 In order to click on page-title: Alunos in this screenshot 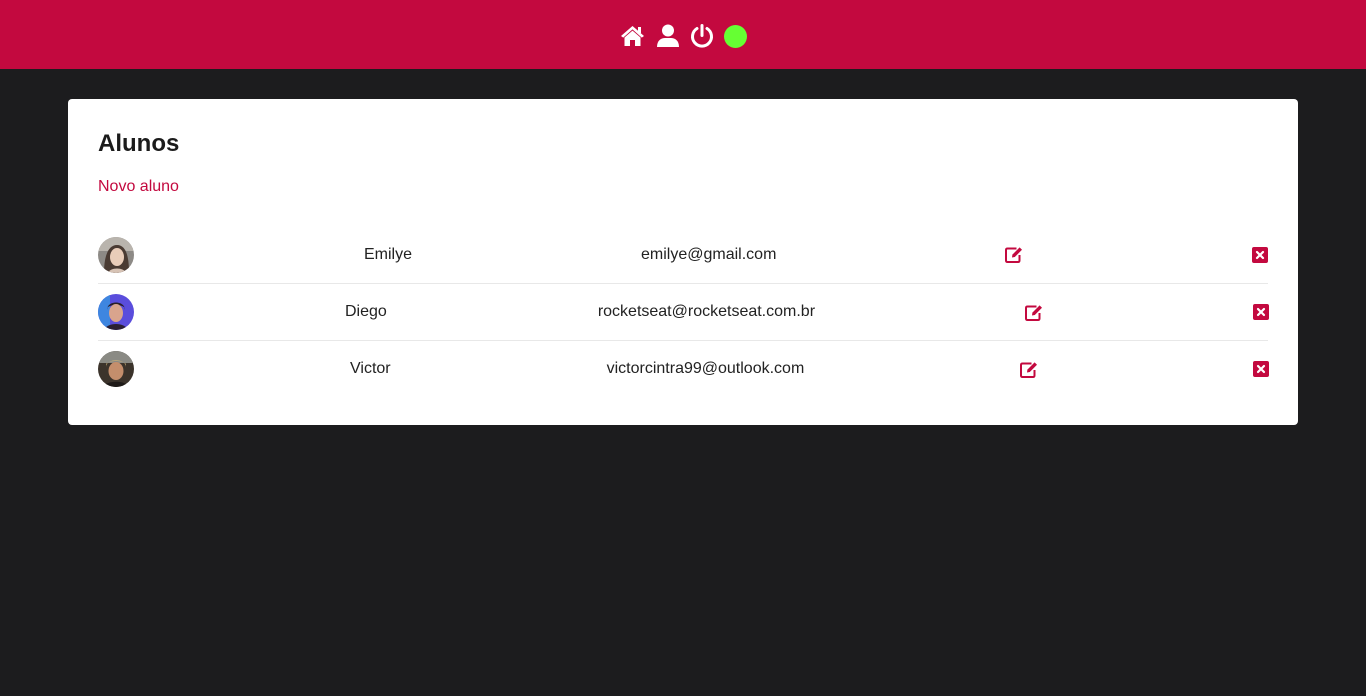, I will do `click(139, 143)`.